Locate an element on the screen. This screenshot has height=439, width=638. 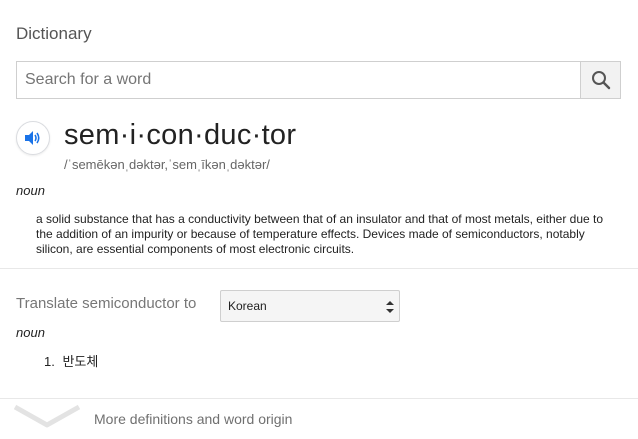
speaker-icon is located at coordinates (32, 138).